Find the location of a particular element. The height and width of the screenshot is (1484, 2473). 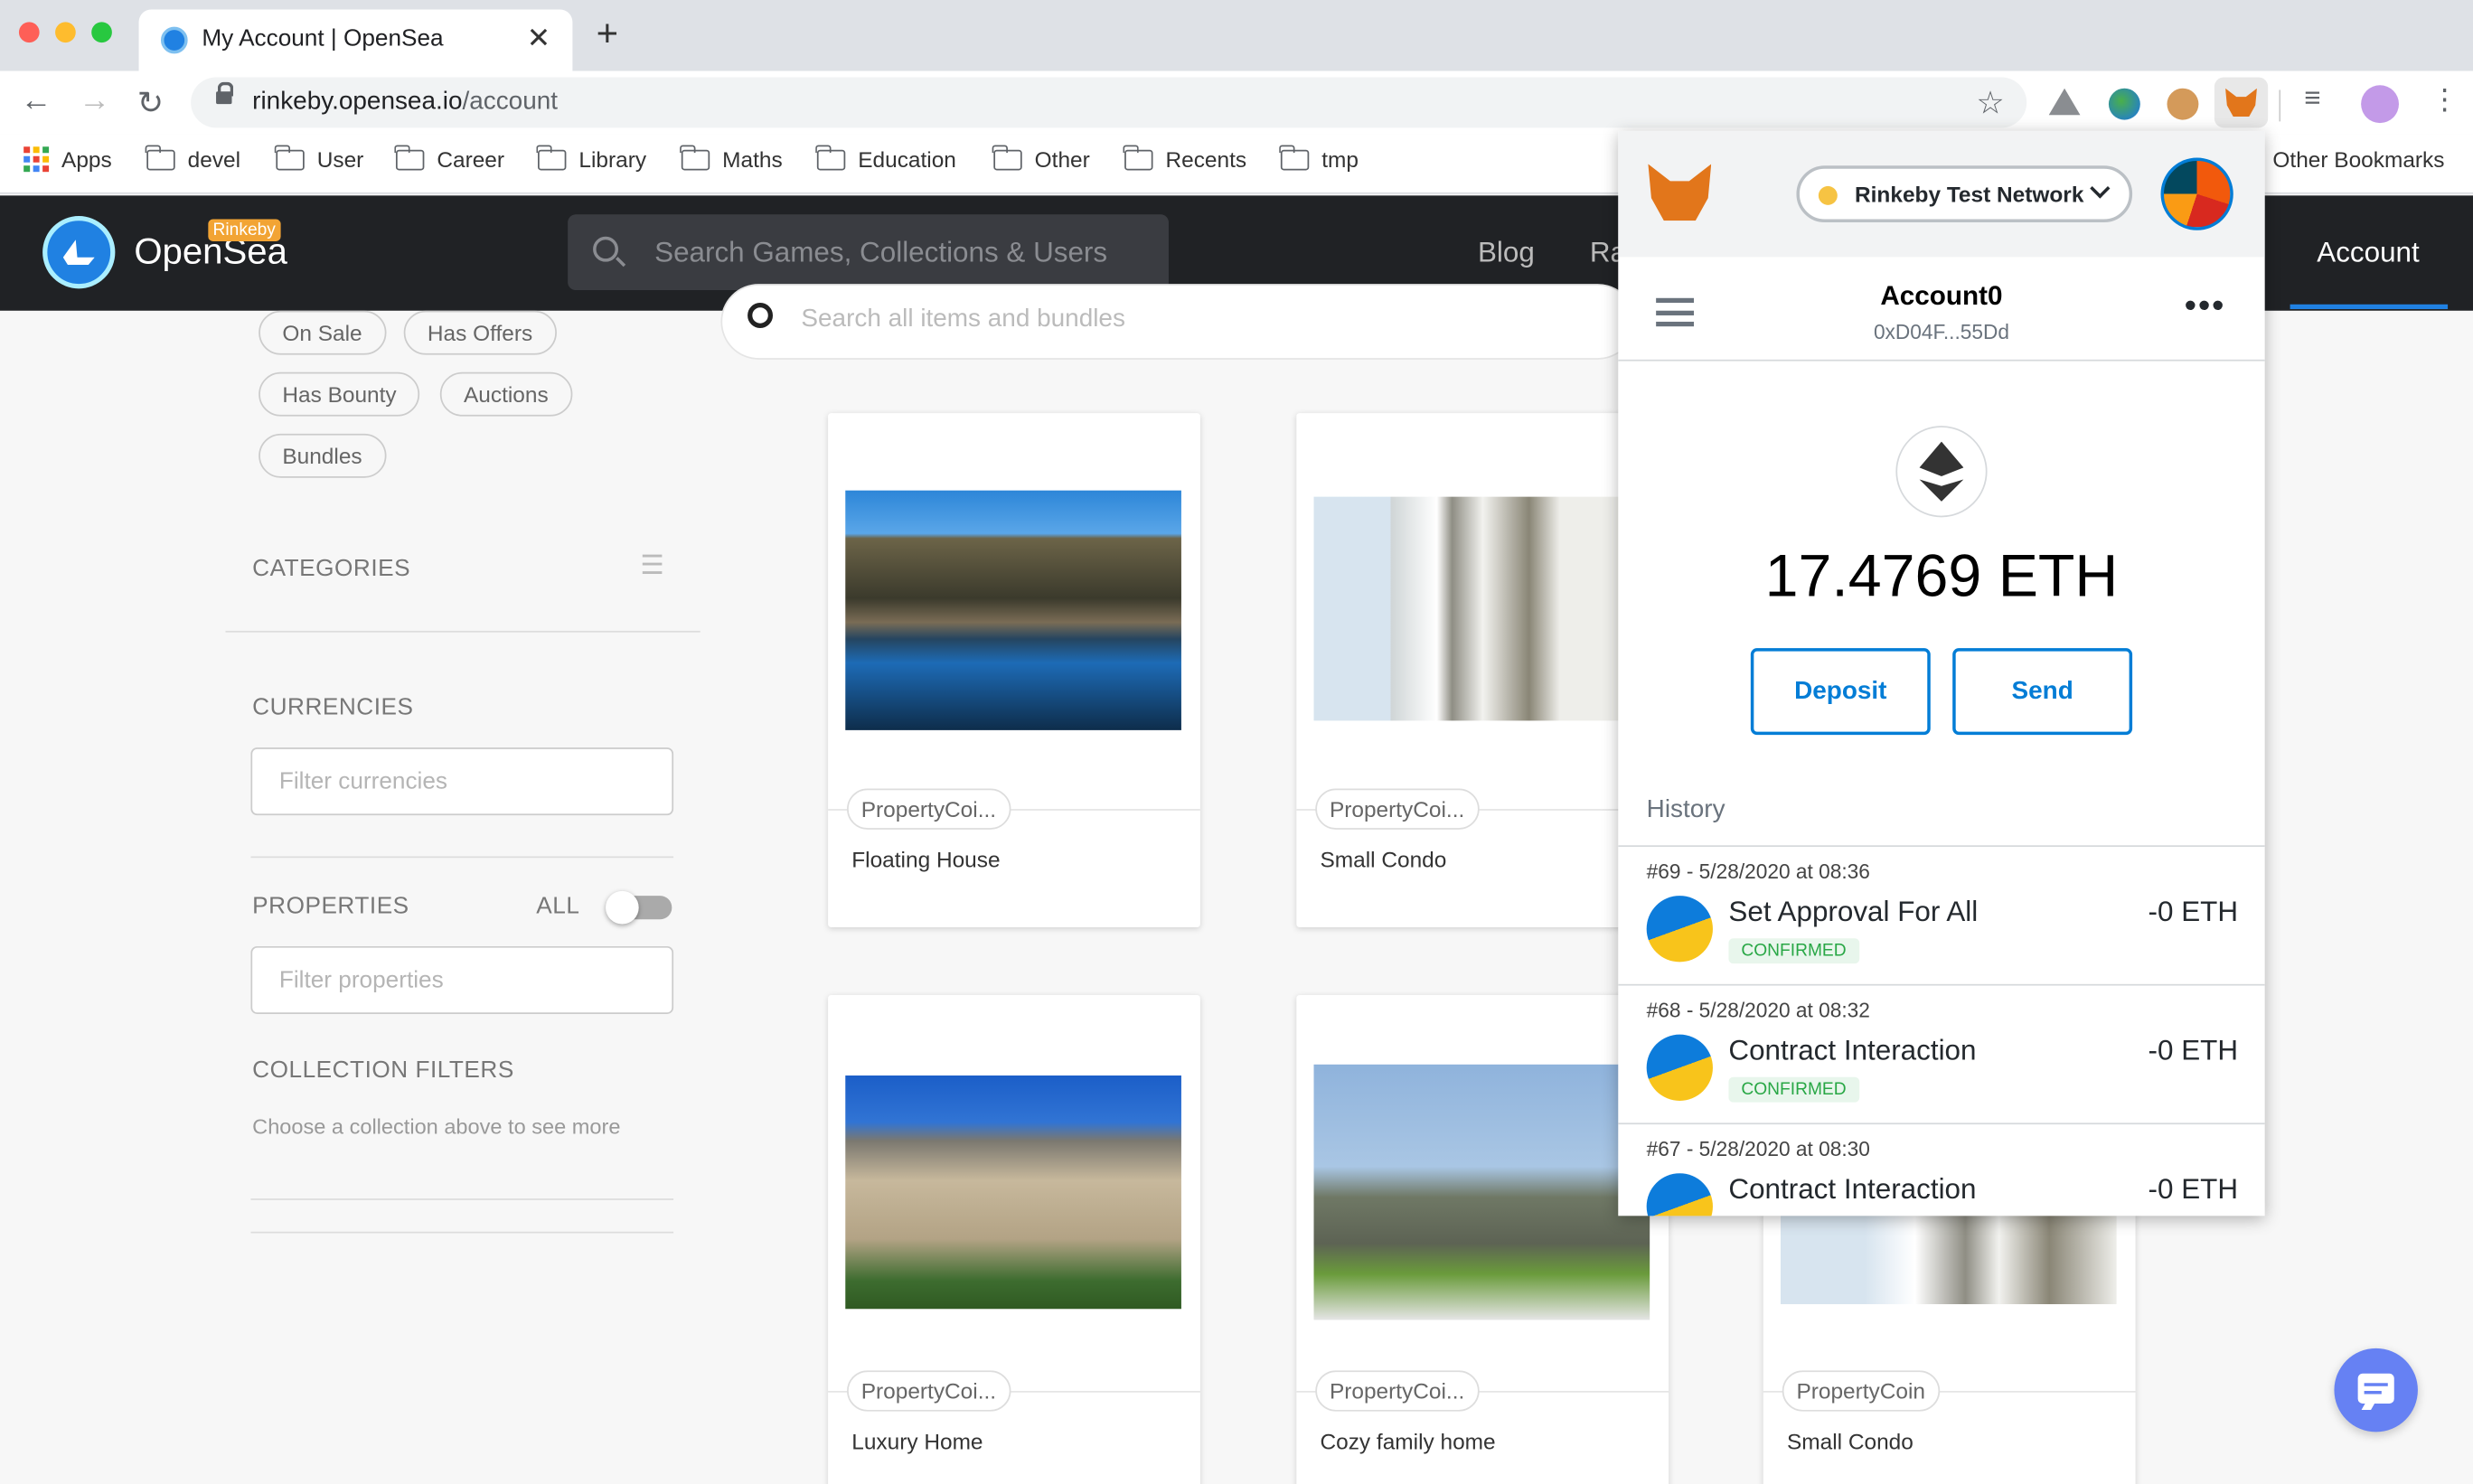

bookmark-devel: devel is located at coordinates (193, 158).